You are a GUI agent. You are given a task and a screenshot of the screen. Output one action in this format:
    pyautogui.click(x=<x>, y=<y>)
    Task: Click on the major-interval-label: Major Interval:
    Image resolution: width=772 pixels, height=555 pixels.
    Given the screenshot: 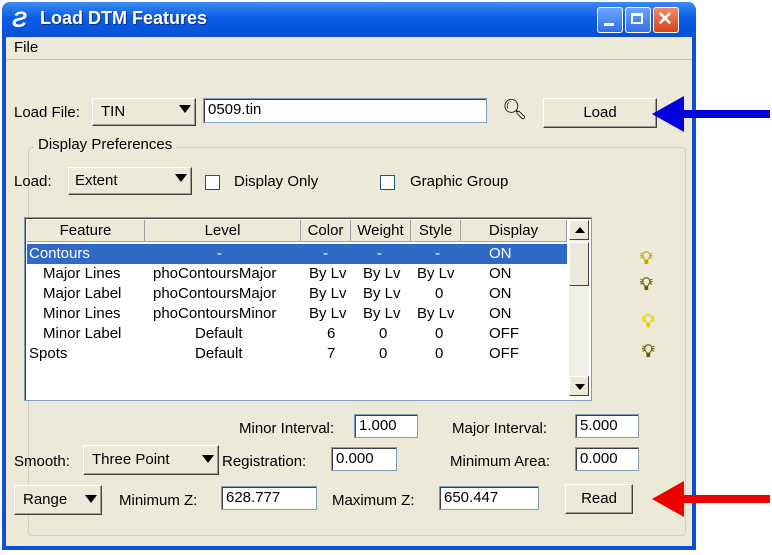 What is the action you would take?
    pyautogui.click(x=500, y=428)
    